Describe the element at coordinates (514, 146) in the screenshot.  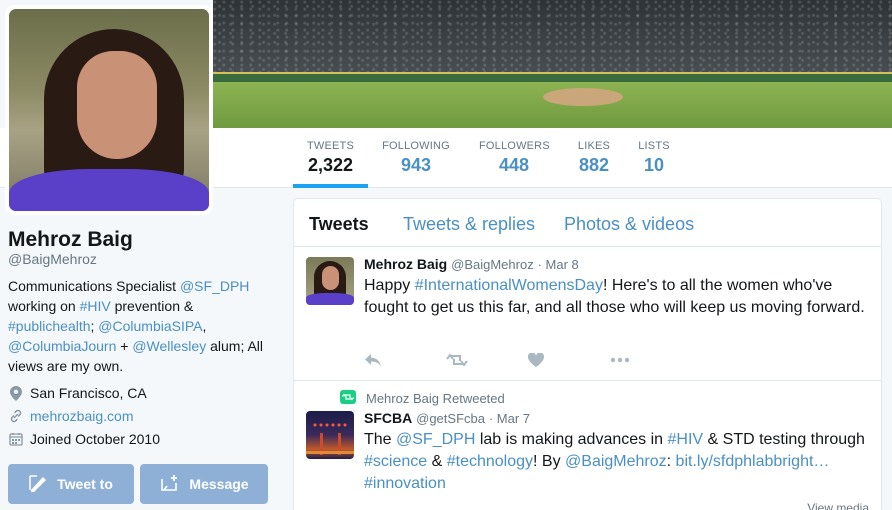
I see `stat-label: FOLLOWERS` at that location.